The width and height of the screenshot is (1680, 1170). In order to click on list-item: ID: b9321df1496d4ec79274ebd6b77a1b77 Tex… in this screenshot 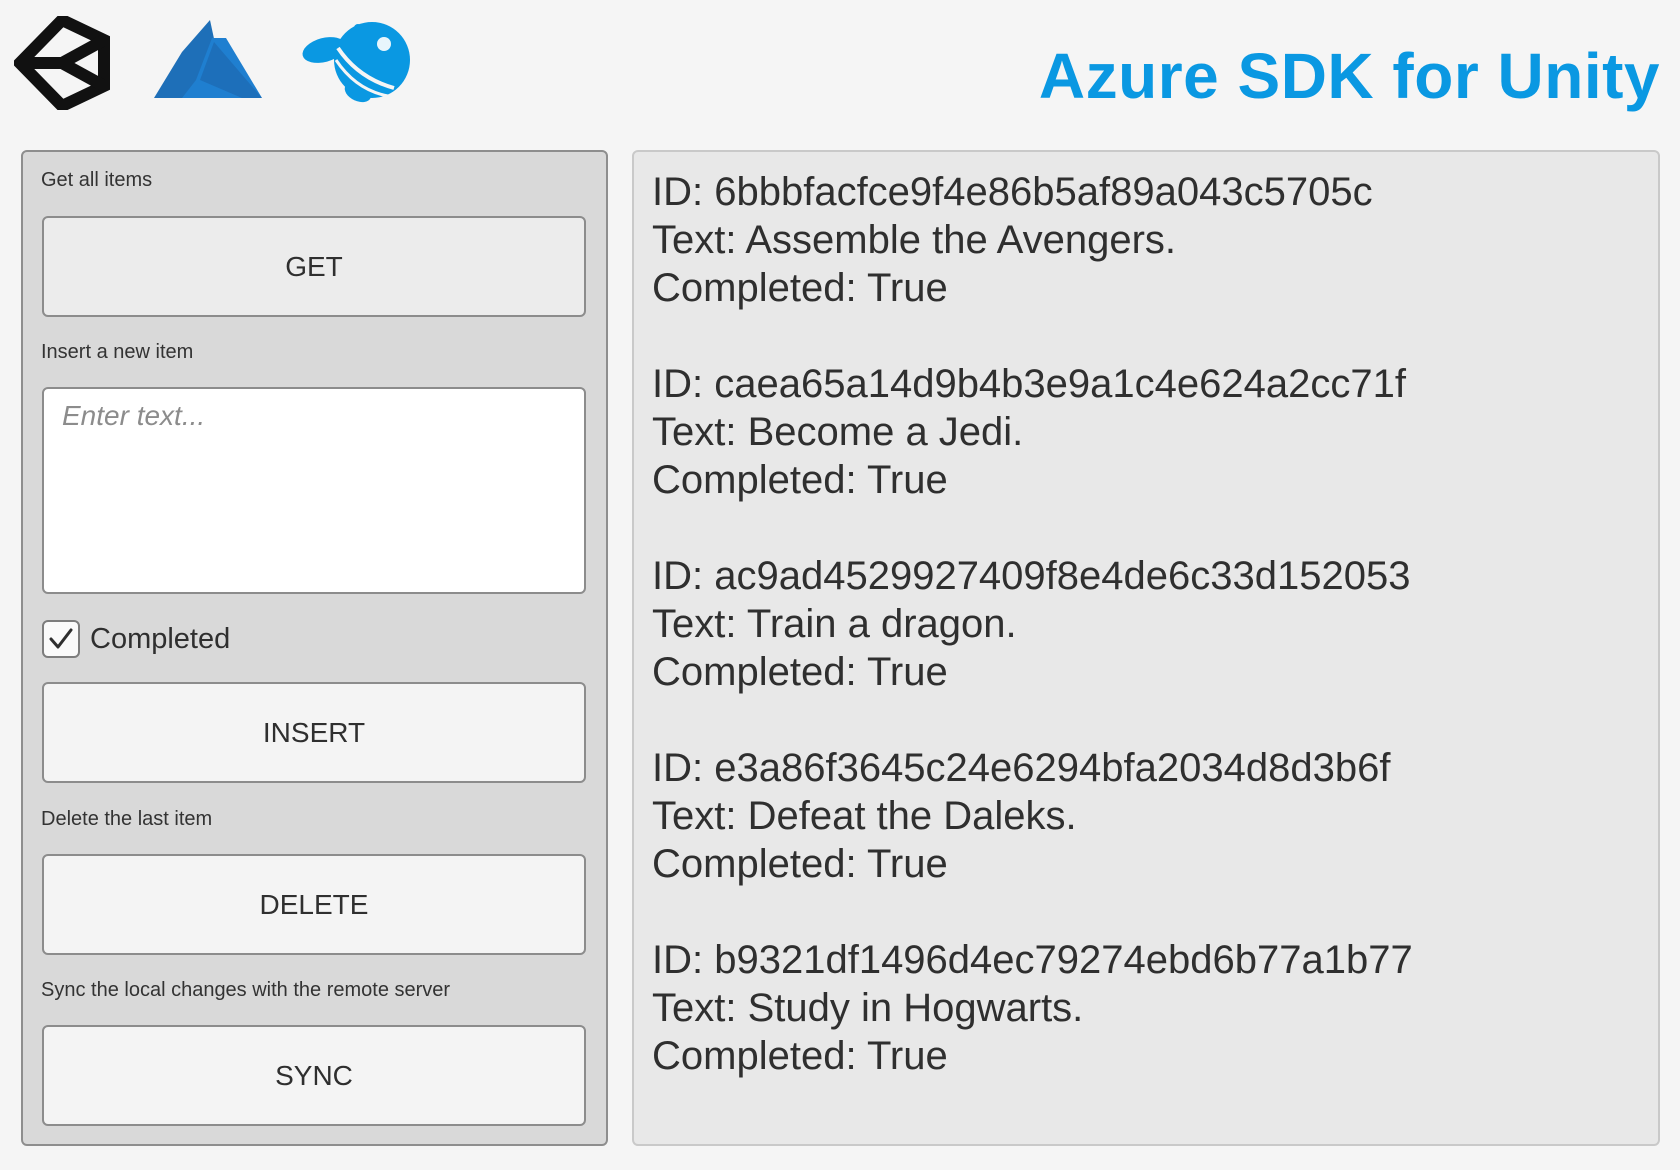, I will do `click(1146, 1008)`.